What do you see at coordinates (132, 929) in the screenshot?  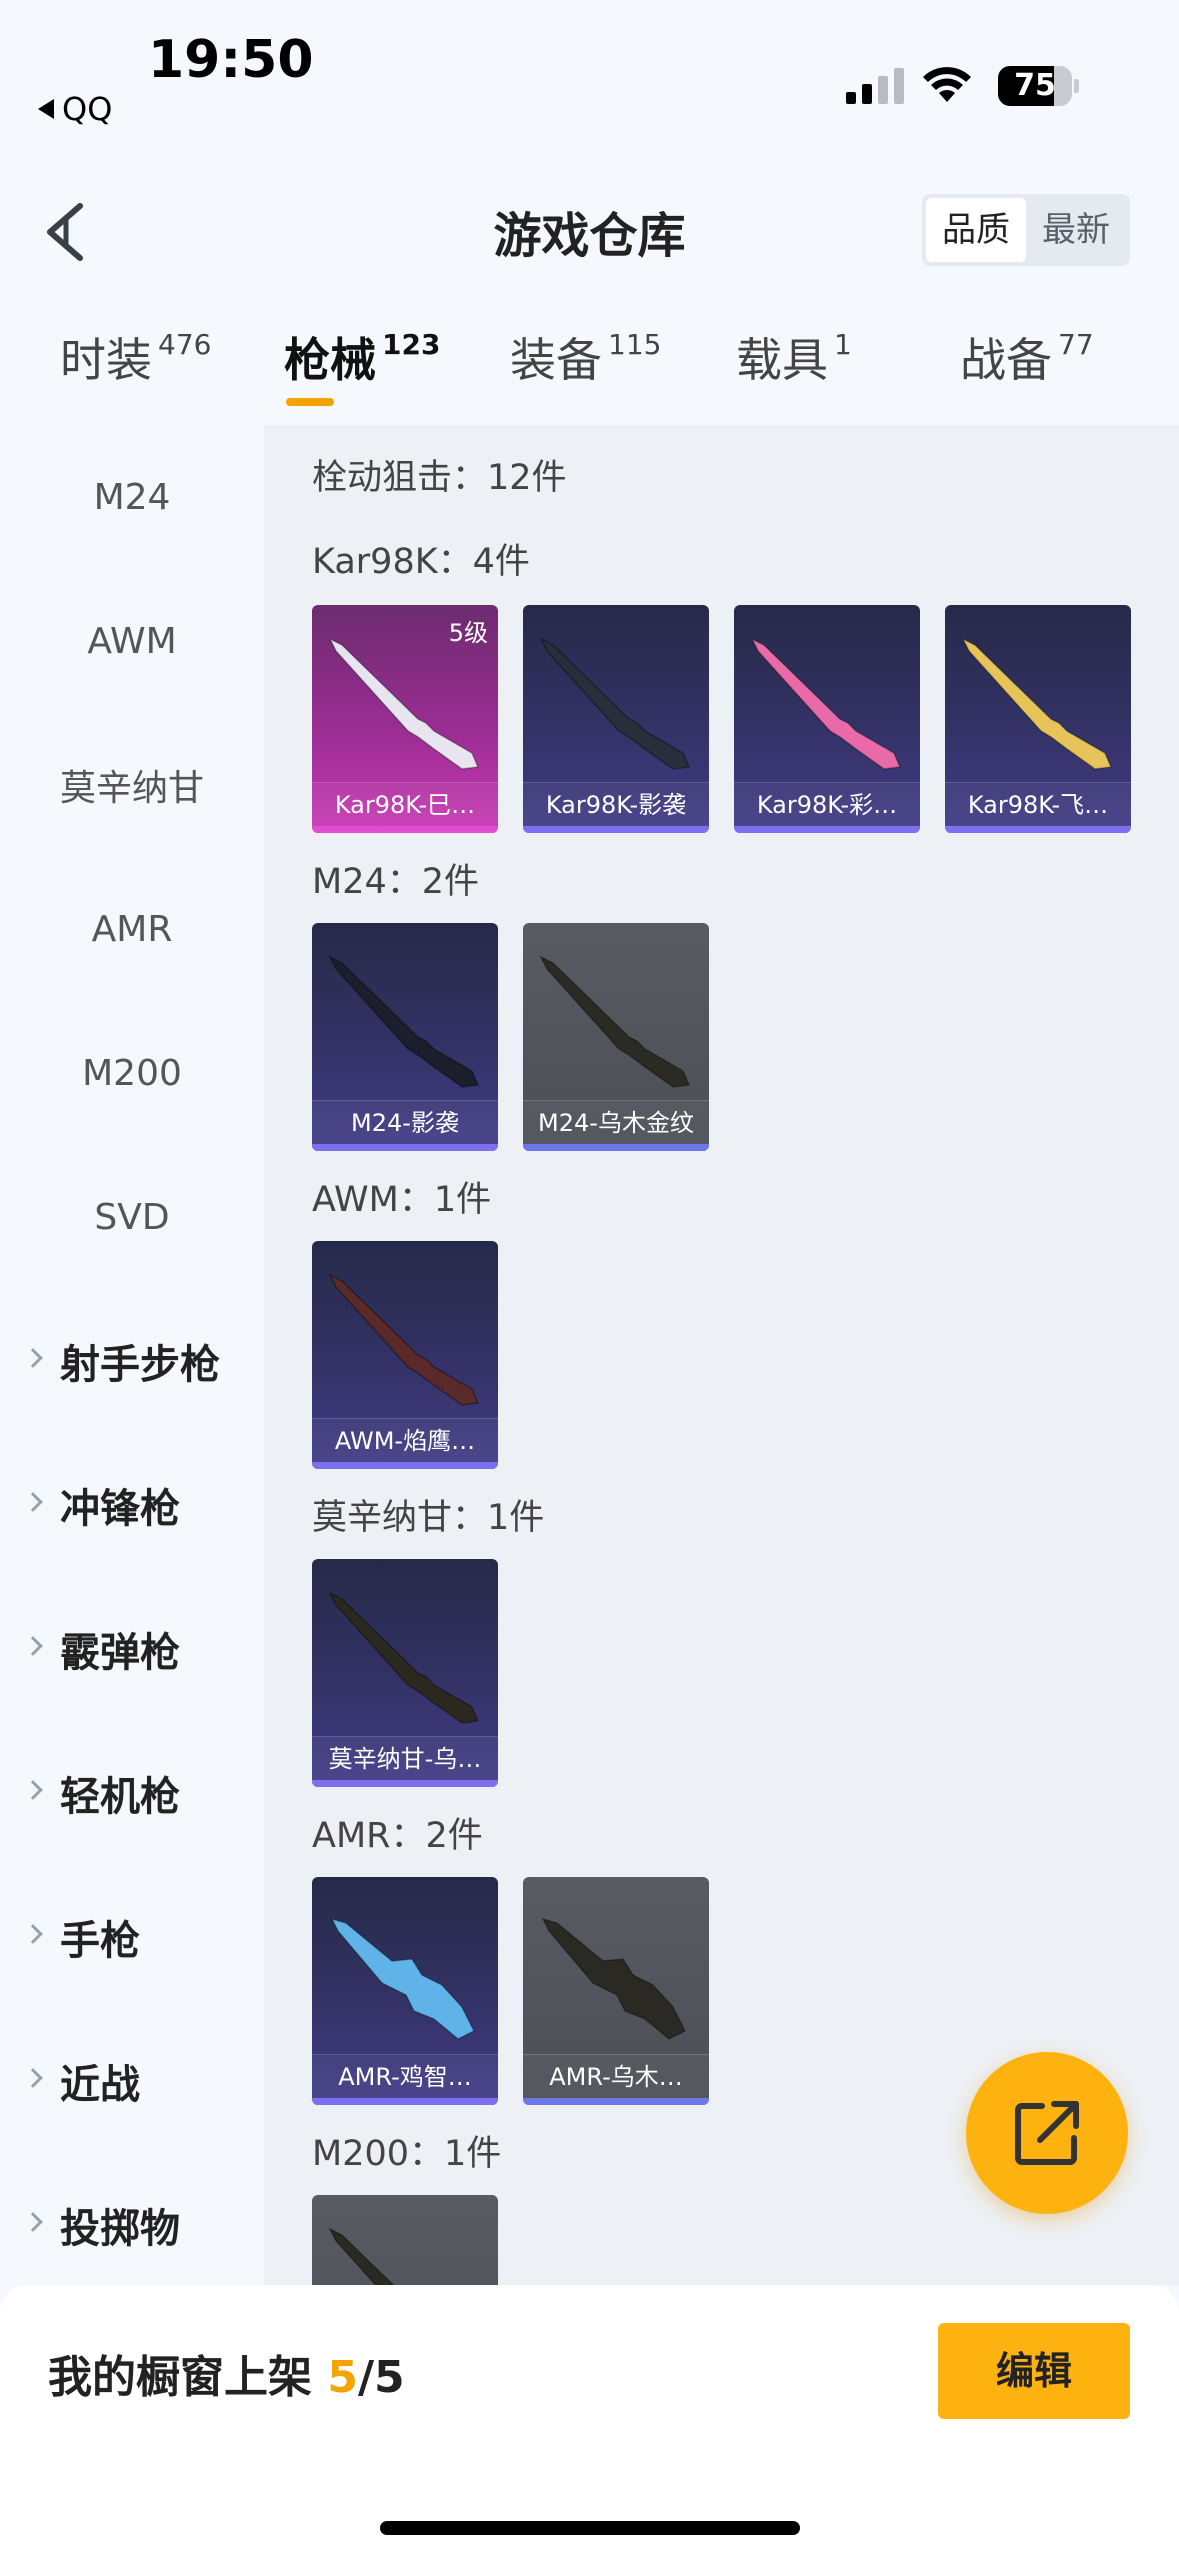 I see `sidebar-item-amr: AMR` at bounding box center [132, 929].